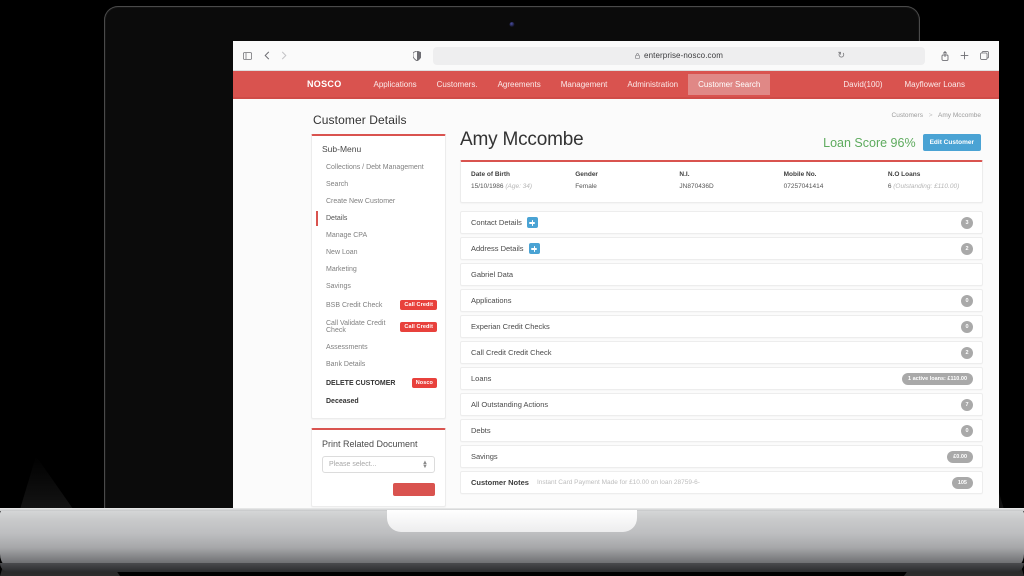 The height and width of the screenshot is (576, 1024). I want to click on accordion-label: Savings, so click(484, 457).